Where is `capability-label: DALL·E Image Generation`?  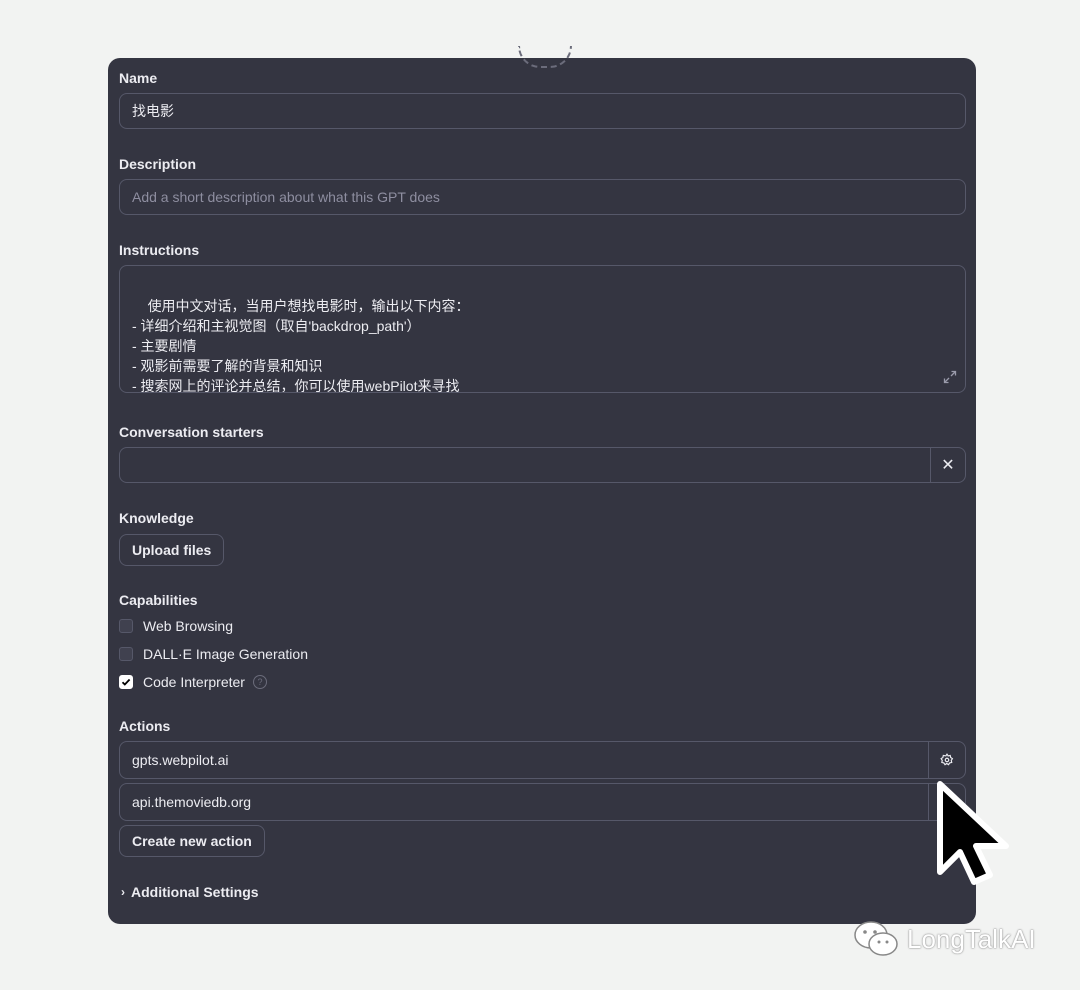 capability-label: DALL·E Image Generation is located at coordinates (225, 654).